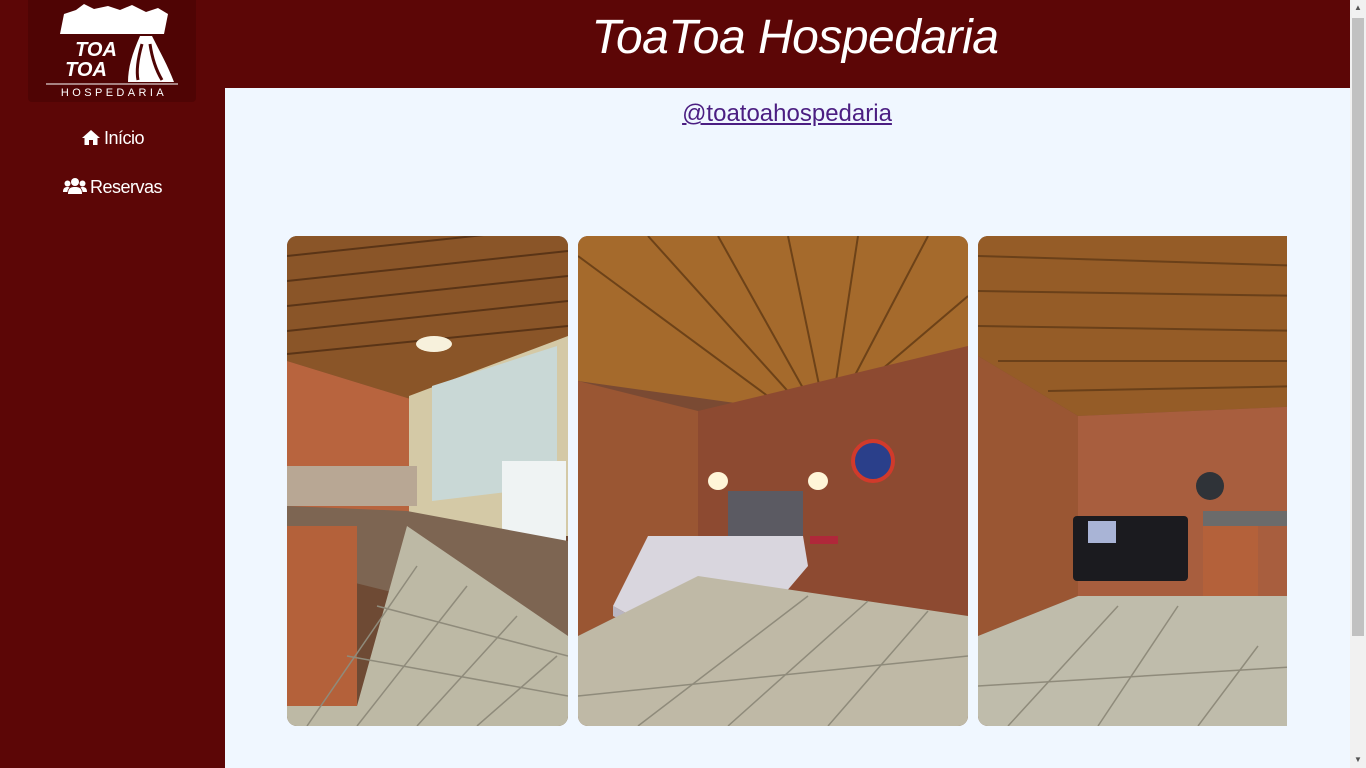  I want to click on living-room-photo-image, so click(1132, 481).